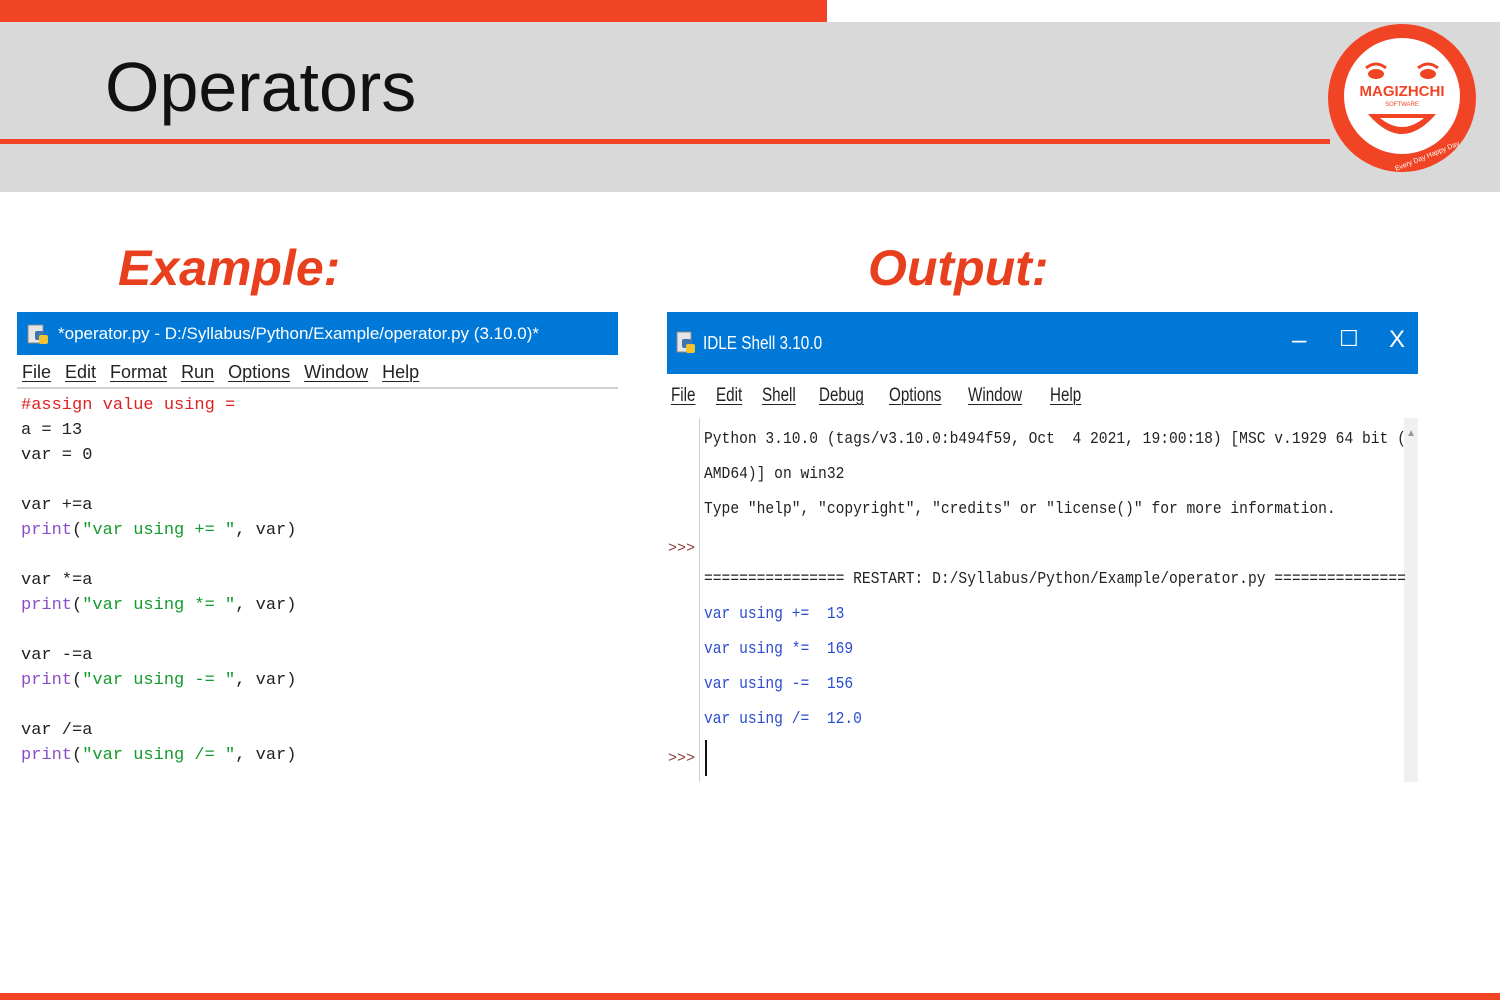  What do you see at coordinates (319, 605) in the screenshot?
I see `code-line: print("var using *= ", var)` at bounding box center [319, 605].